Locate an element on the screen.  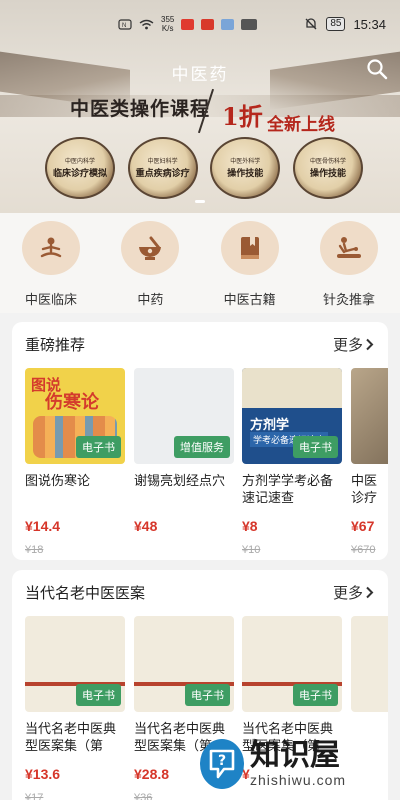
course-coin: 中医妇科学 重点疾病诊疗 is located at coordinates (162, 168).